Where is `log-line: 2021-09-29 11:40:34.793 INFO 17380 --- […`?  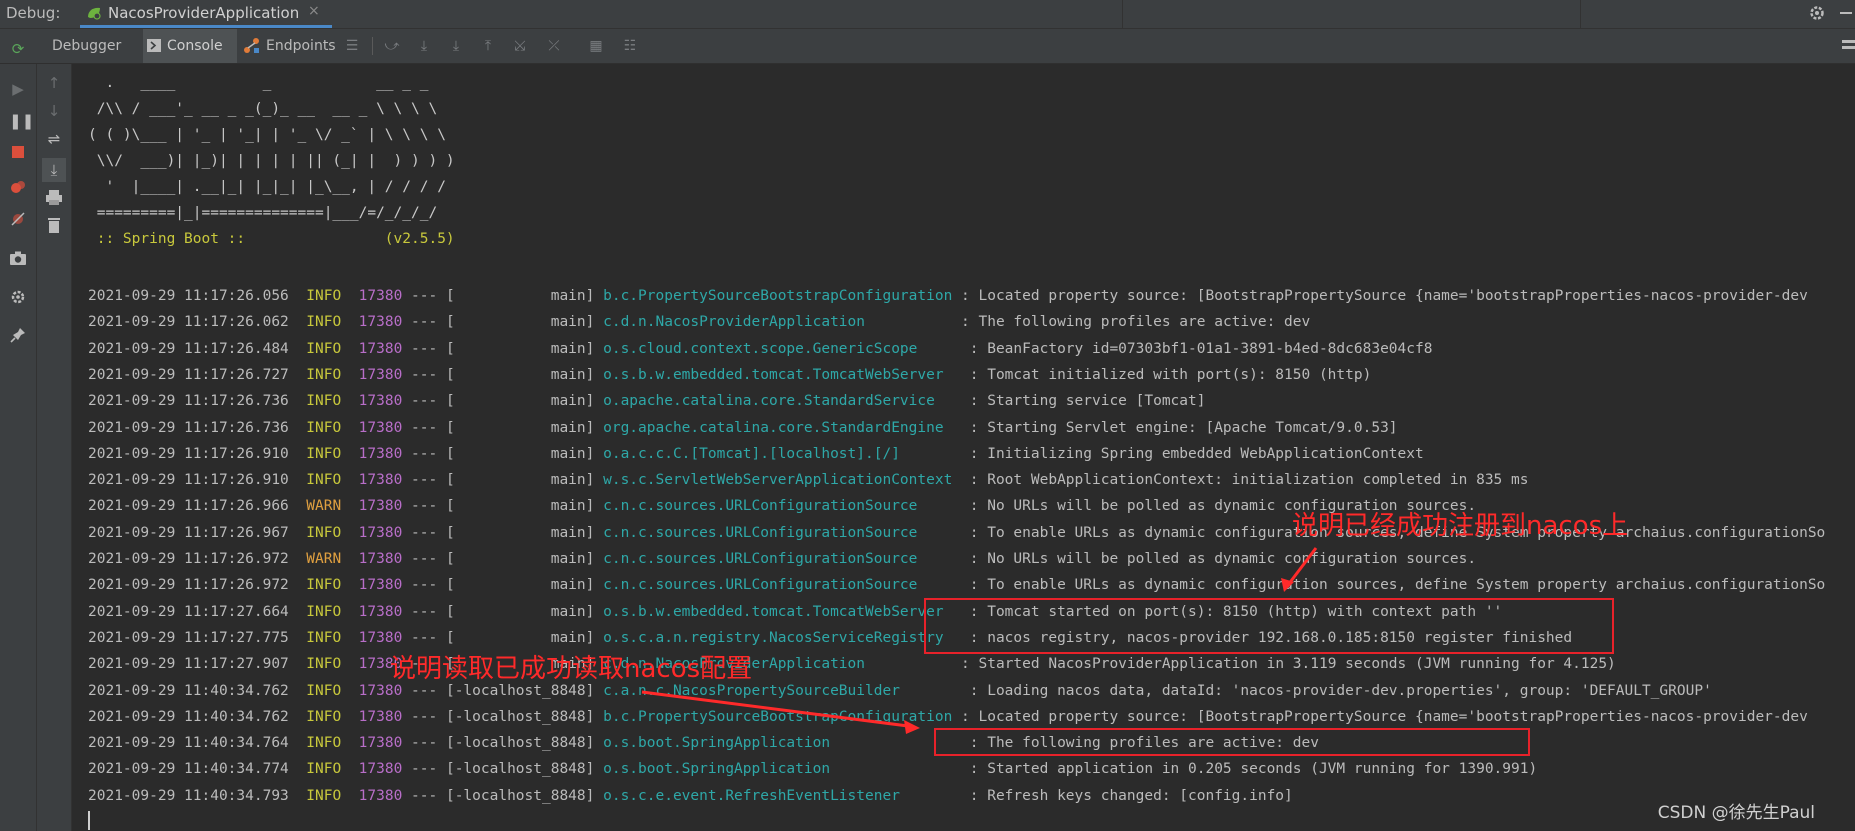
log-line: 2021-09-29 11:40:34.793 INFO 17380 --- [… is located at coordinates (690, 797).